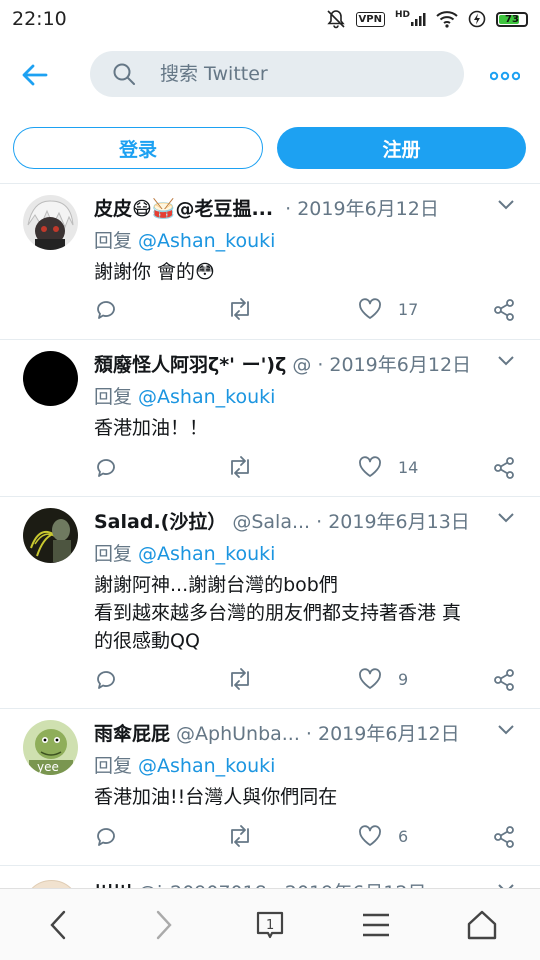  I want to click on like-count: 6, so click(403, 836).